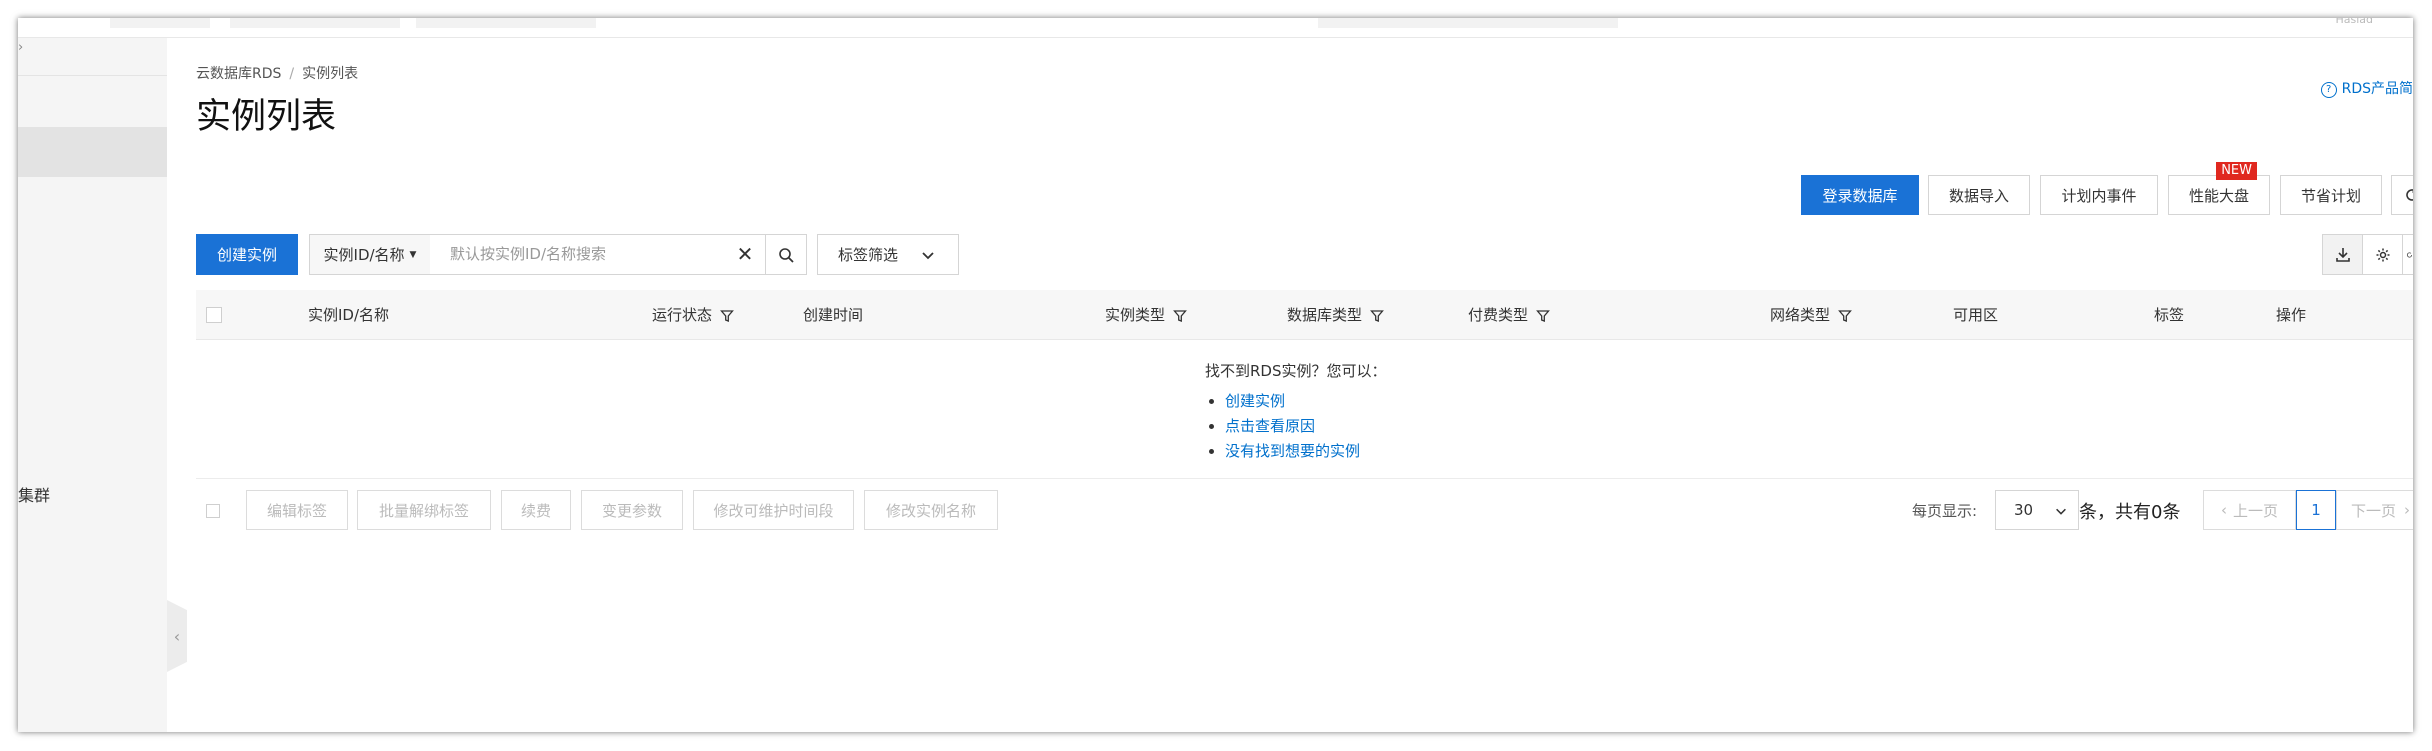  I want to click on help-link-label: RDS产品简, so click(2377, 89).